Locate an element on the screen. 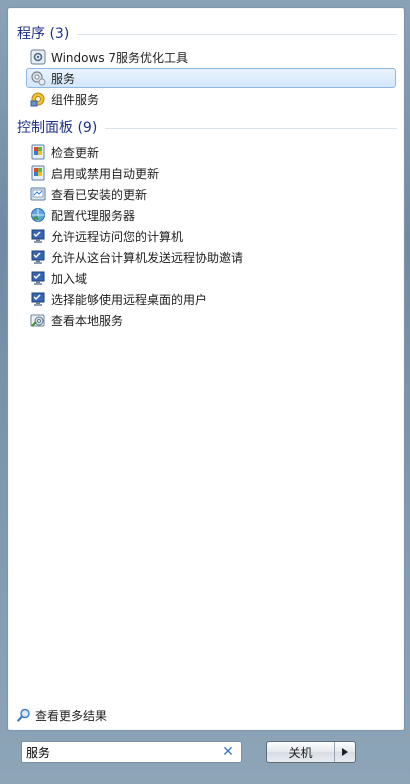 The image size is (410, 784). internet-options-icon is located at coordinates (38, 215).